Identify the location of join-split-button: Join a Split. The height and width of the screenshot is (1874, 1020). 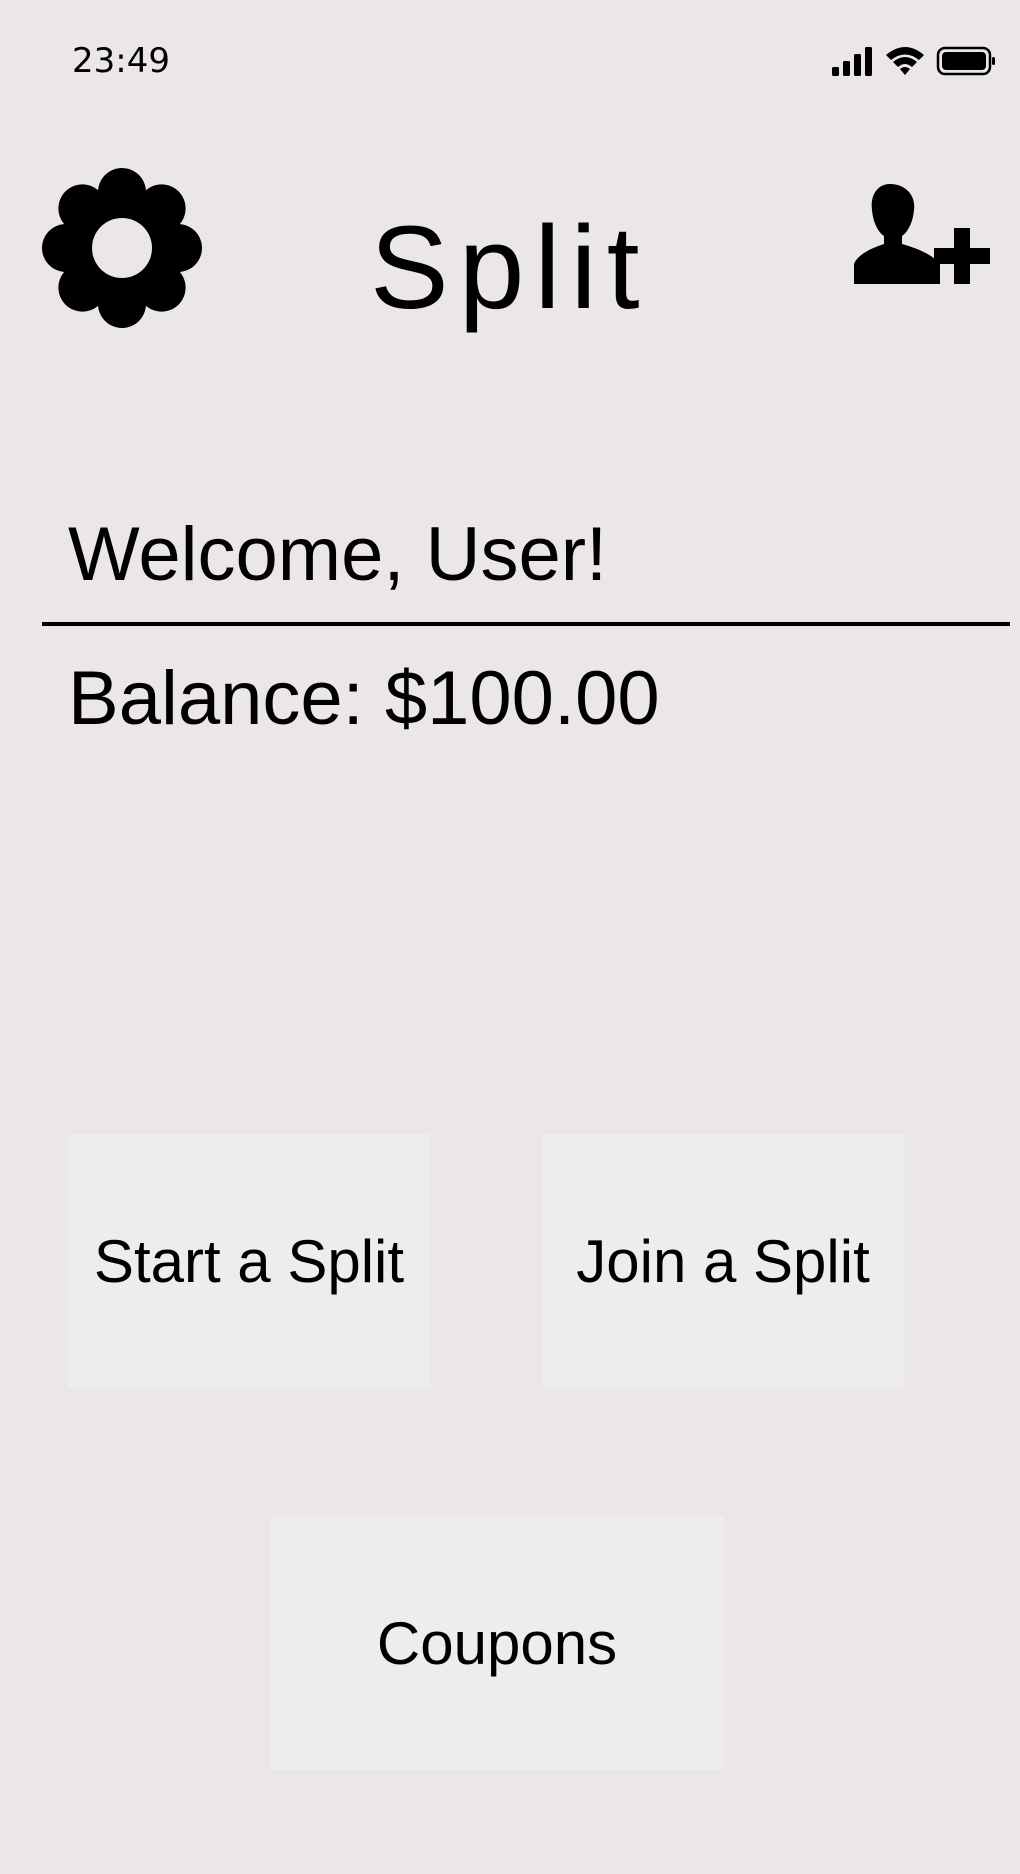
(723, 1261).